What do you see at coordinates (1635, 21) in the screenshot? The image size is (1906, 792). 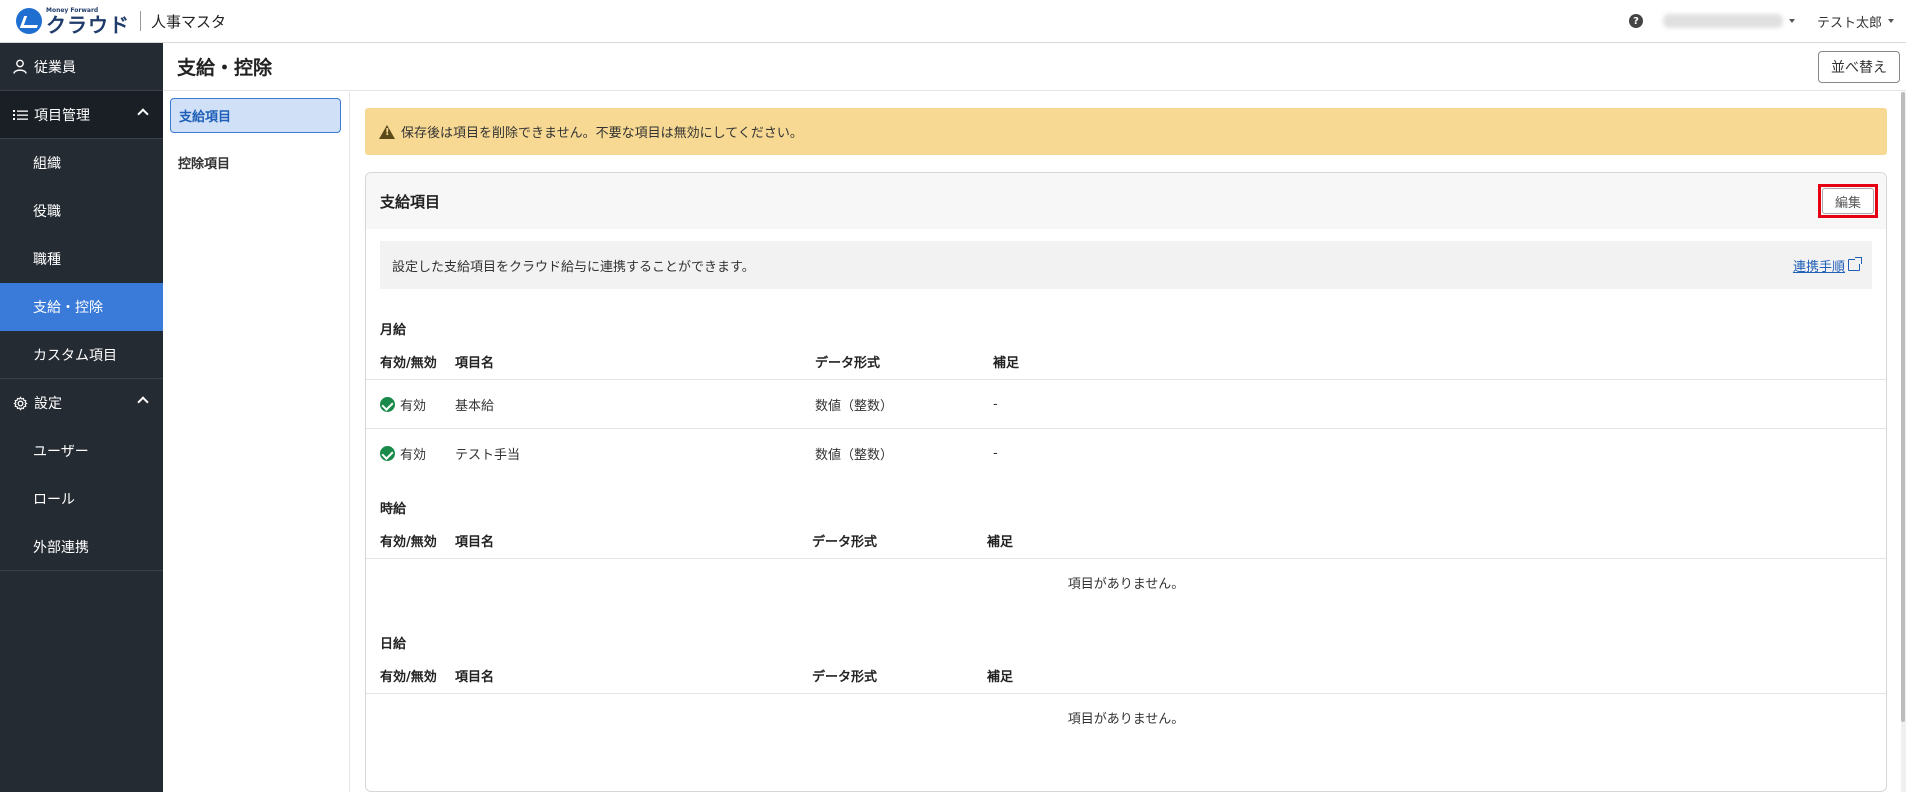 I see `help-icon: ?` at bounding box center [1635, 21].